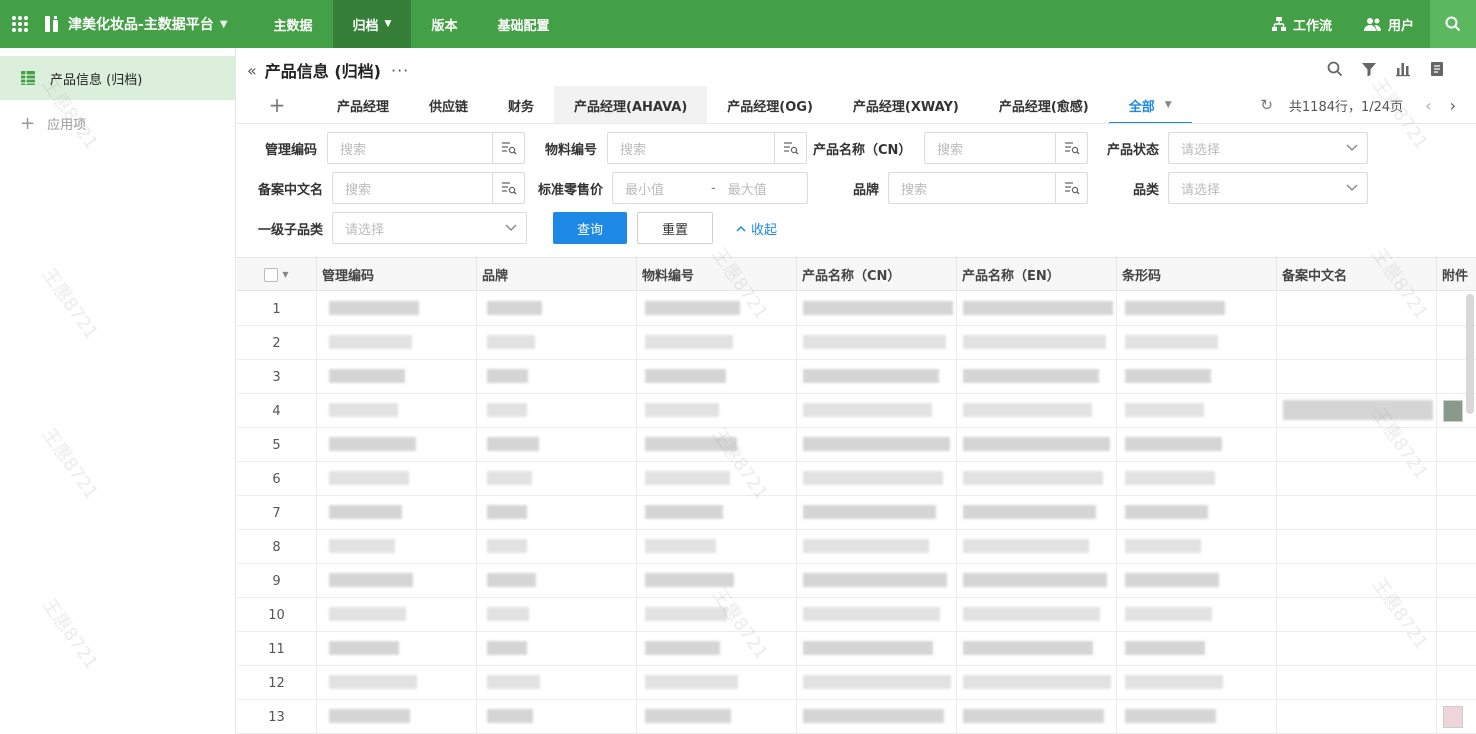 This screenshot has width=1476, height=734. Describe the element at coordinates (675, 228) in the screenshot. I see `reset-button: 重置` at that location.